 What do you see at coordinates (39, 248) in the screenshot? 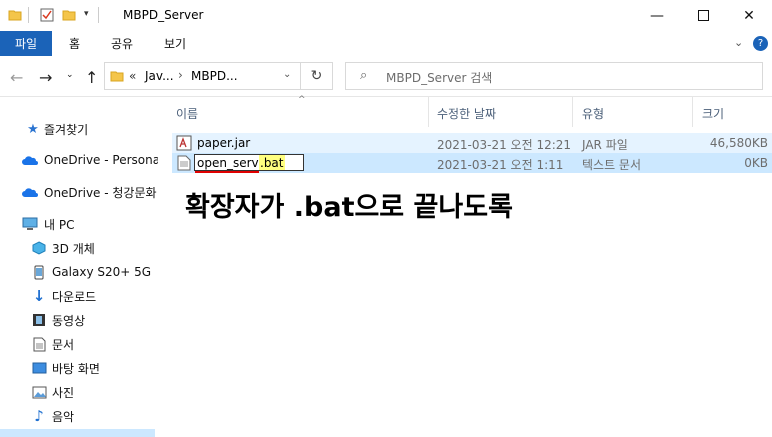
I see `cube-icon` at bounding box center [39, 248].